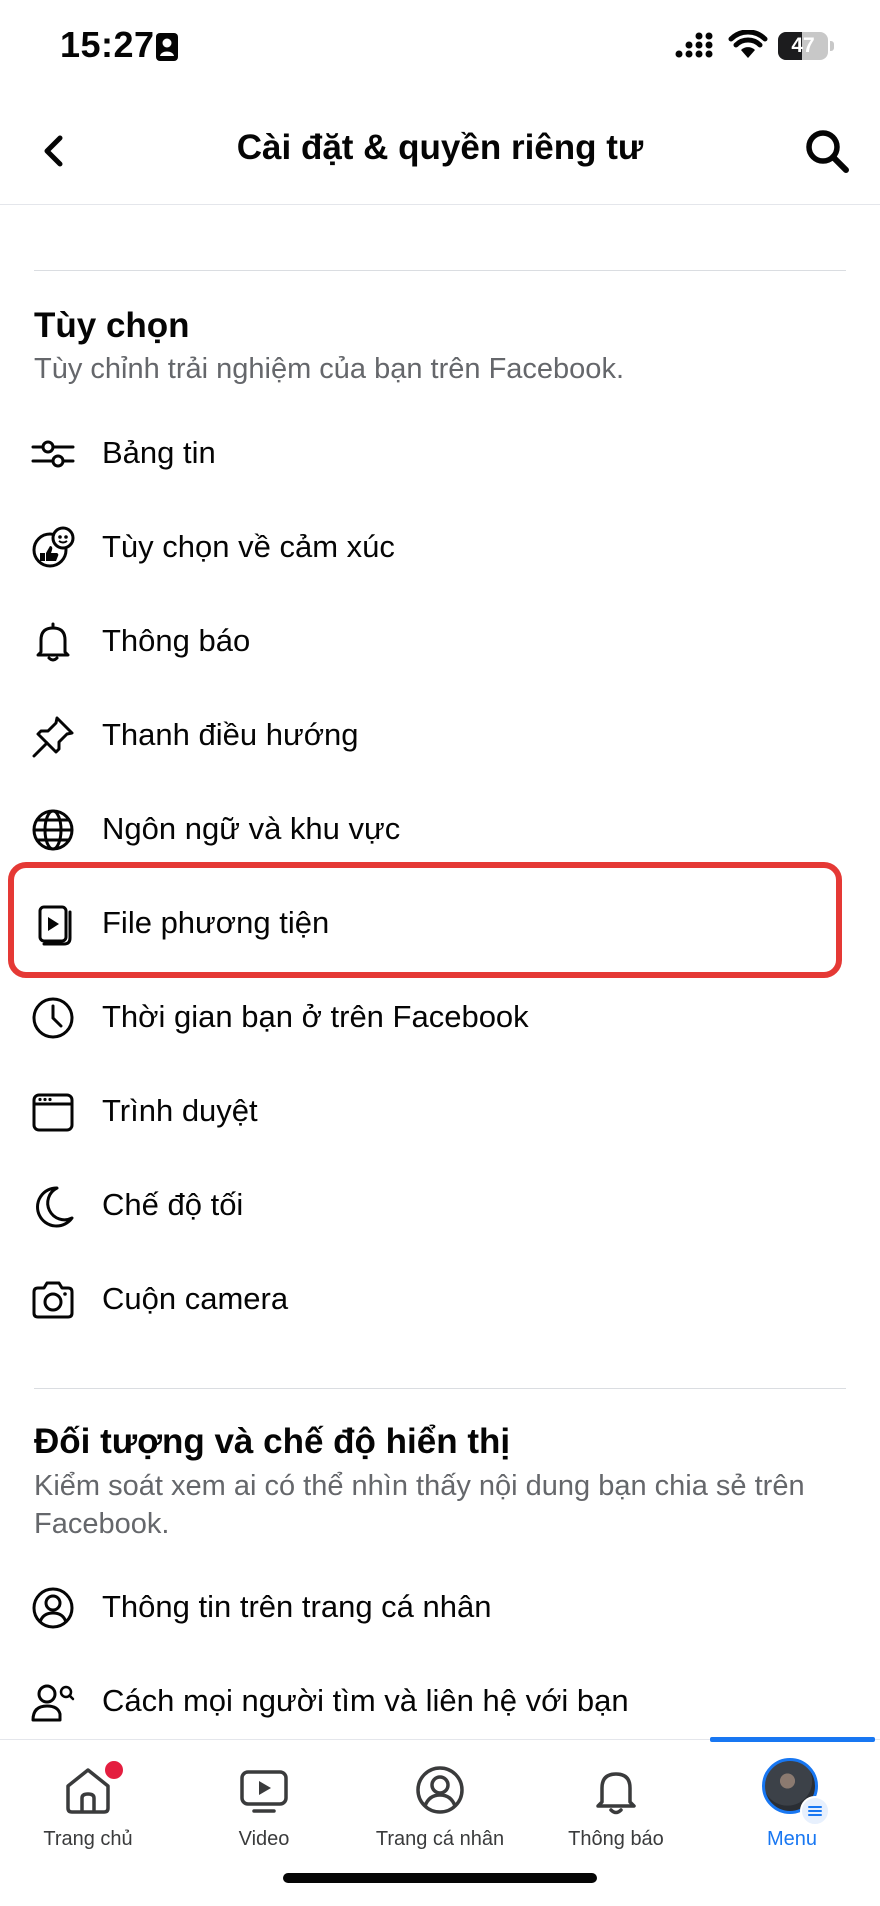 The image size is (880, 1906). What do you see at coordinates (440, 1839) in the screenshot?
I see `tab-label: Trang cá nhân` at bounding box center [440, 1839].